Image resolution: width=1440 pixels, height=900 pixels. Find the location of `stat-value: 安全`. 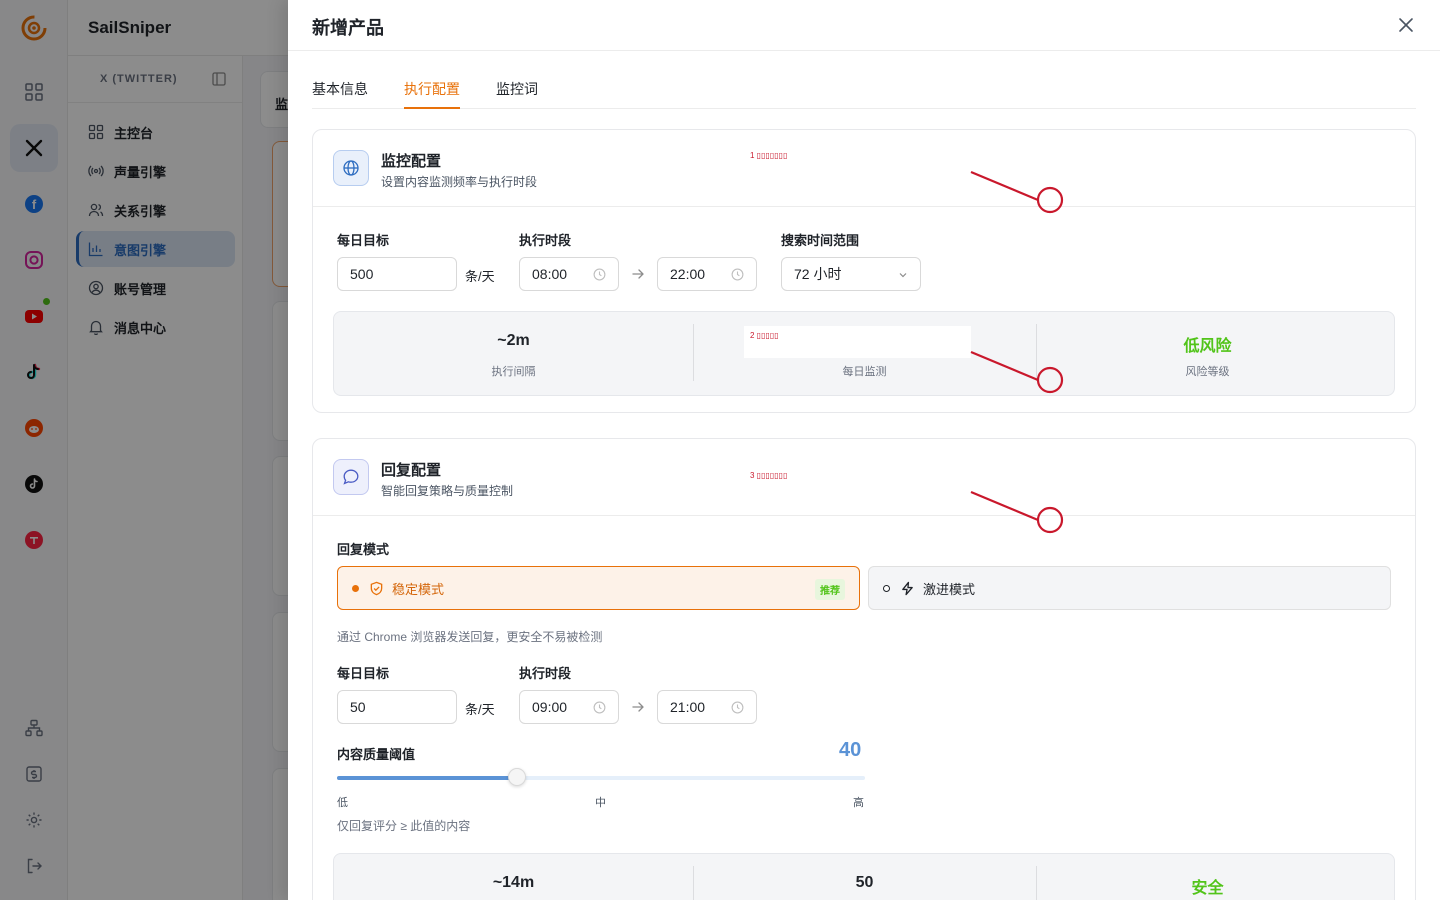

stat-value: 安全 is located at coordinates (1207, 888).